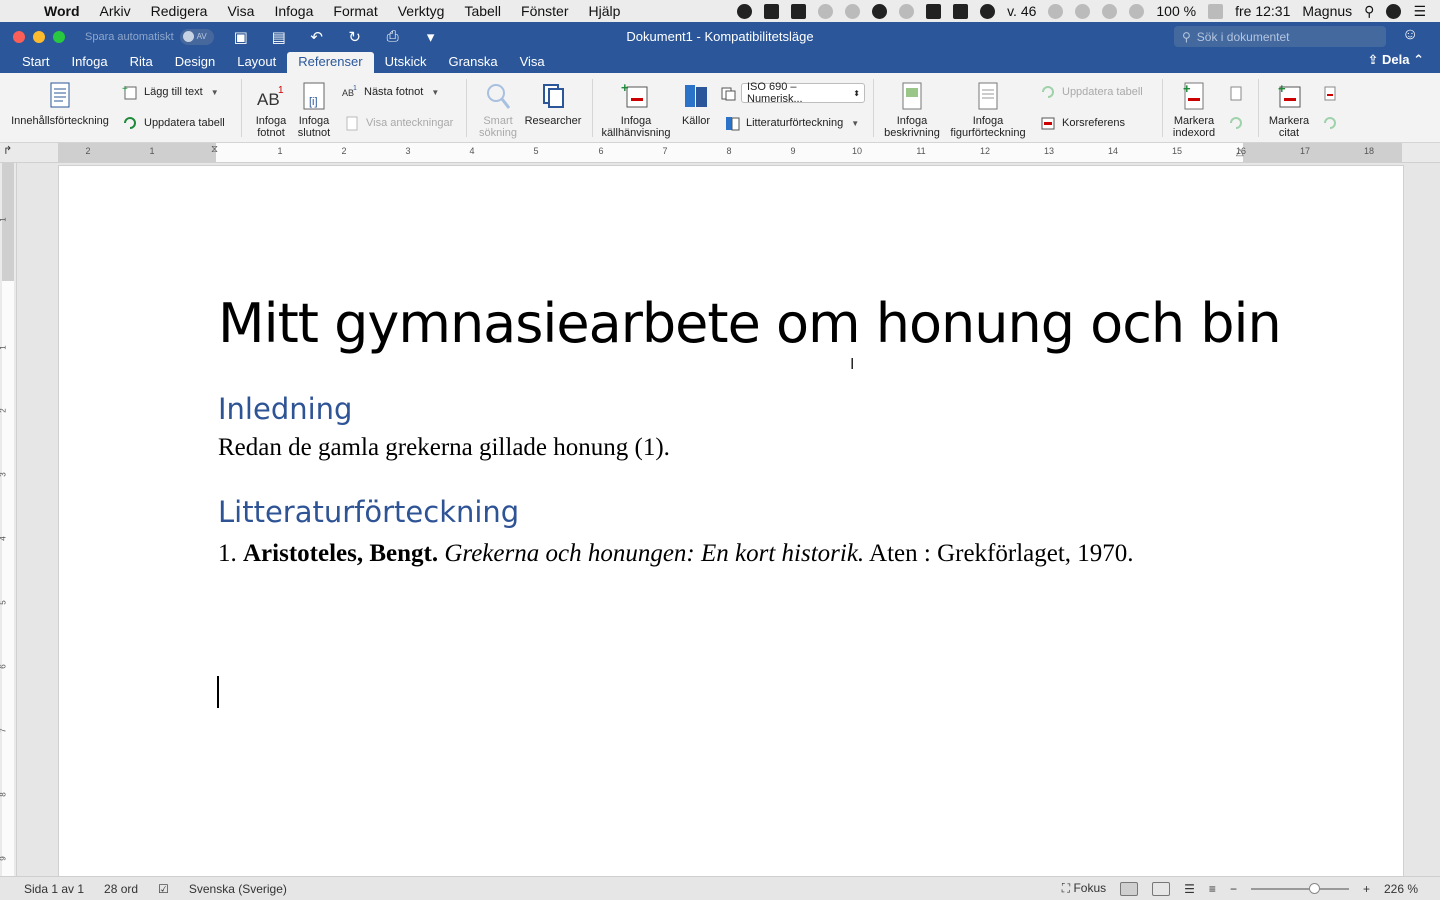 Image resolution: width=1440 pixels, height=900 pixels. Describe the element at coordinates (406, 62) in the screenshot. I see `tab-utskick: Utskick` at that location.